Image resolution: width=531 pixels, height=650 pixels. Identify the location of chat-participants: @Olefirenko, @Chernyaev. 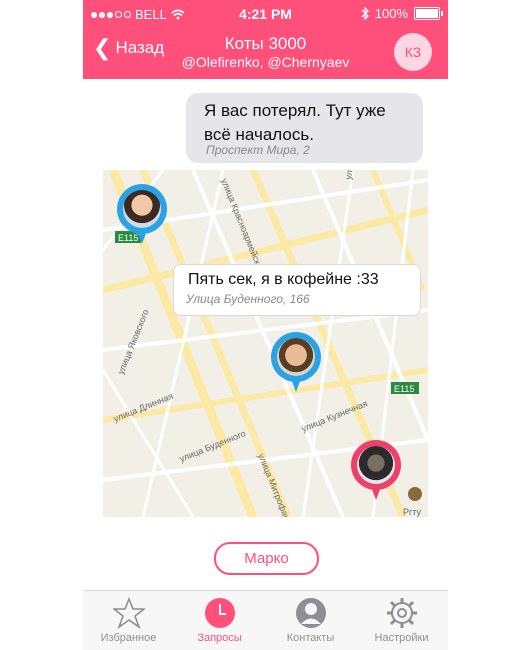
(265, 62).